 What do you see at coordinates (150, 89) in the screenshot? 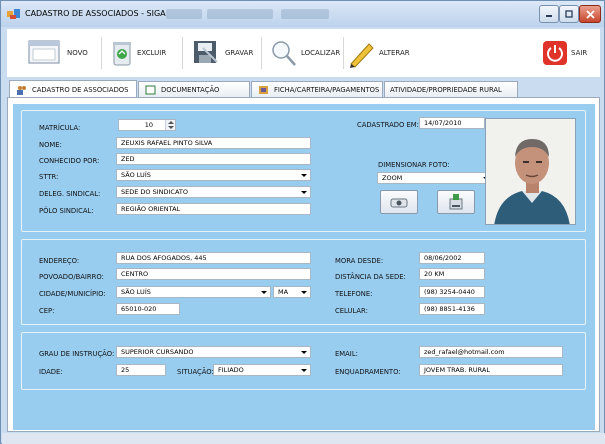
I see `document-icon` at bounding box center [150, 89].